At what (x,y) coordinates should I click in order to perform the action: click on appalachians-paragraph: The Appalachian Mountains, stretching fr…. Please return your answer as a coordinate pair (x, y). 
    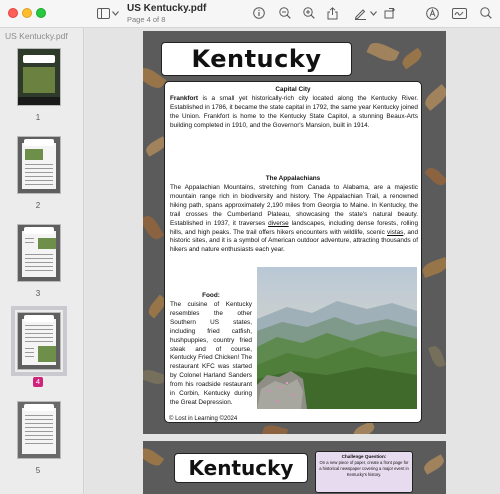
    Looking at the image, I should click on (294, 219).